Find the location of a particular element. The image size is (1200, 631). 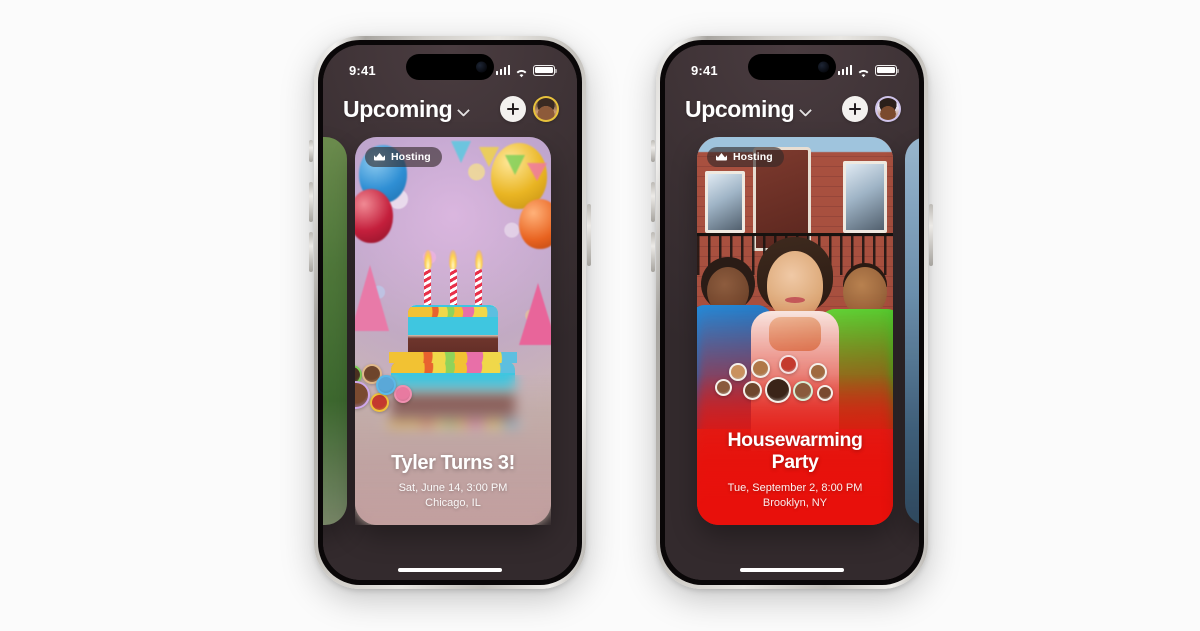

event-card-previous is located at coordinates (335, 331).